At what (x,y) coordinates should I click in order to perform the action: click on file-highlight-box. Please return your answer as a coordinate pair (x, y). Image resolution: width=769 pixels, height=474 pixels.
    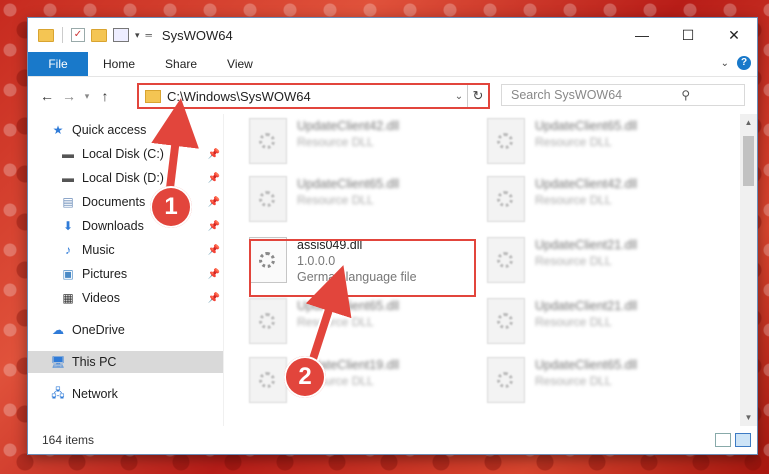
    Looking at the image, I should click on (362, 268).